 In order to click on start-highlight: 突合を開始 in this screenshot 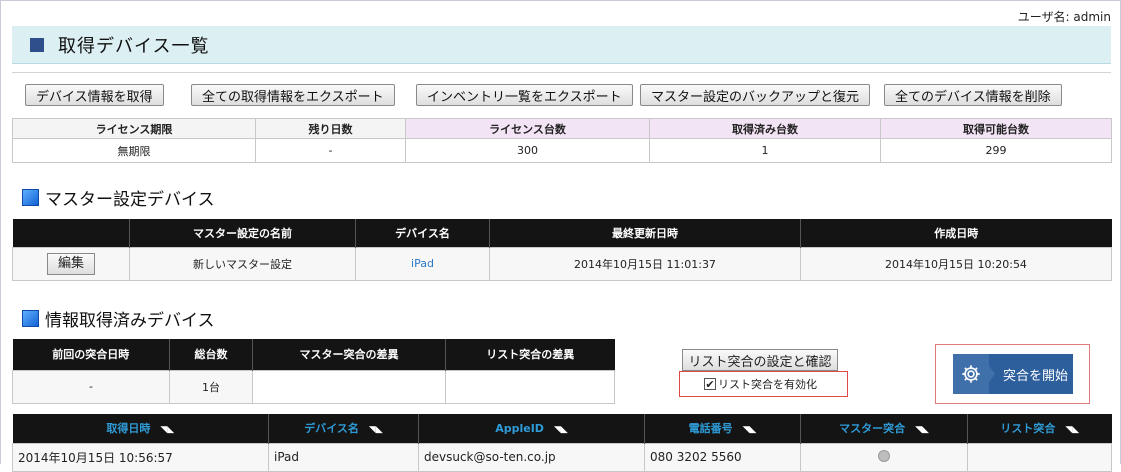, I will do `click(1012, 374)`.